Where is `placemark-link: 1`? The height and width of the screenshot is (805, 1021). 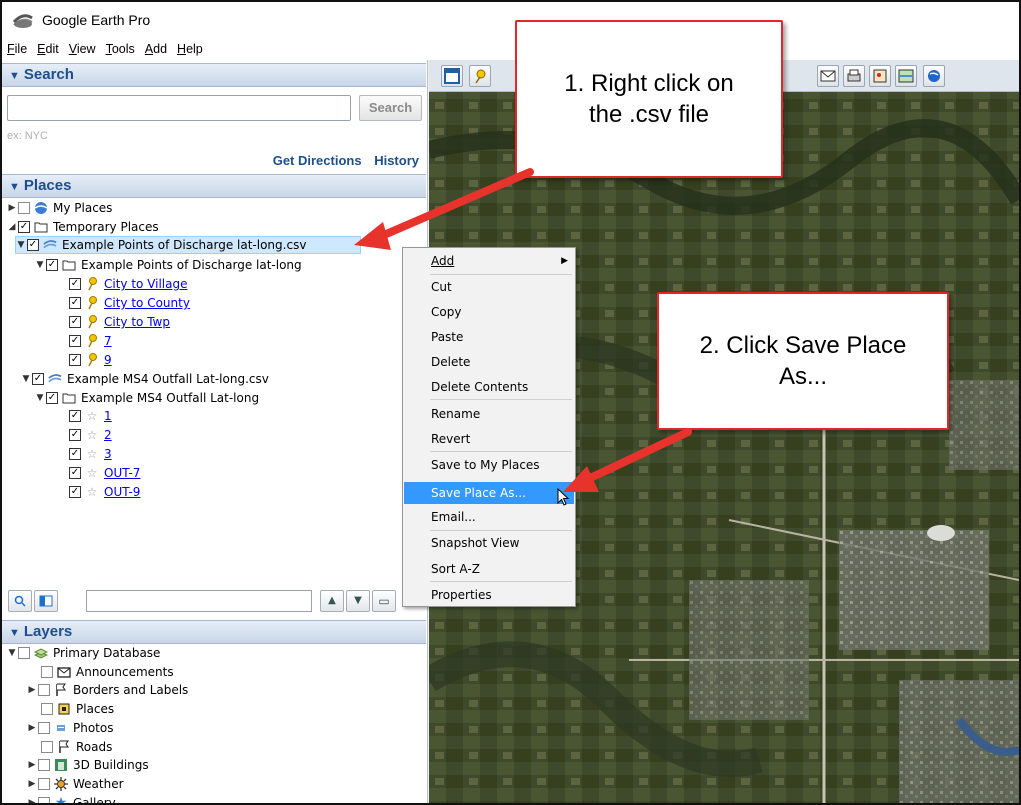
placemark-link: 1 is located at coordinates (108, 416).